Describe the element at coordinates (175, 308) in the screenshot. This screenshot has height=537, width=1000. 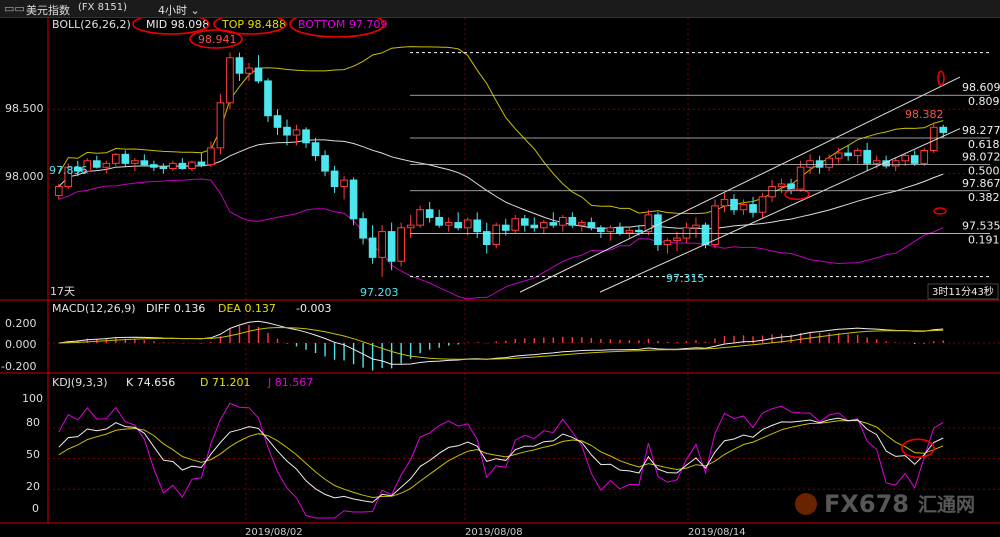
I see `macd-diff: DIFF 0.136` at that location.